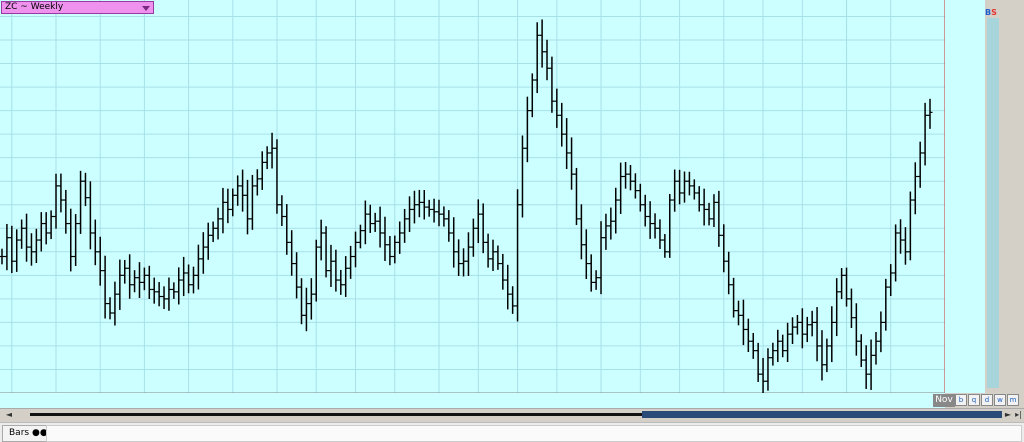 The width and height of the screenshot is (1024, 442). I want to click on horizontal-scrollbar: ◄ ► ▸|, so click(512, 415).